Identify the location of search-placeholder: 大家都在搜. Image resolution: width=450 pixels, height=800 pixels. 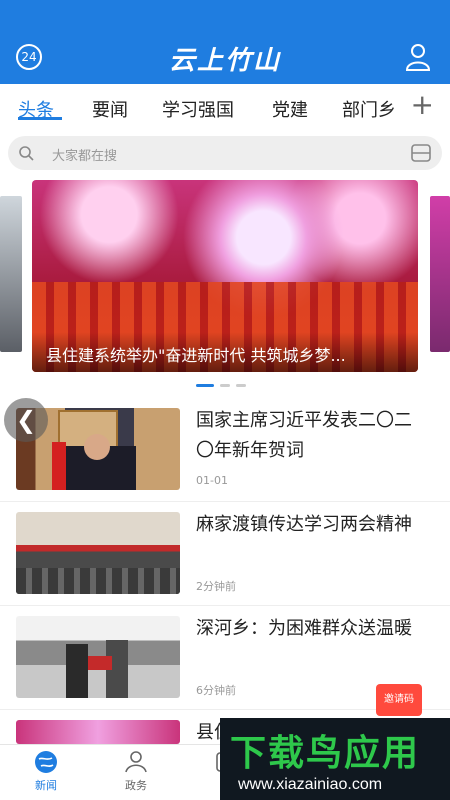
(85, 156).